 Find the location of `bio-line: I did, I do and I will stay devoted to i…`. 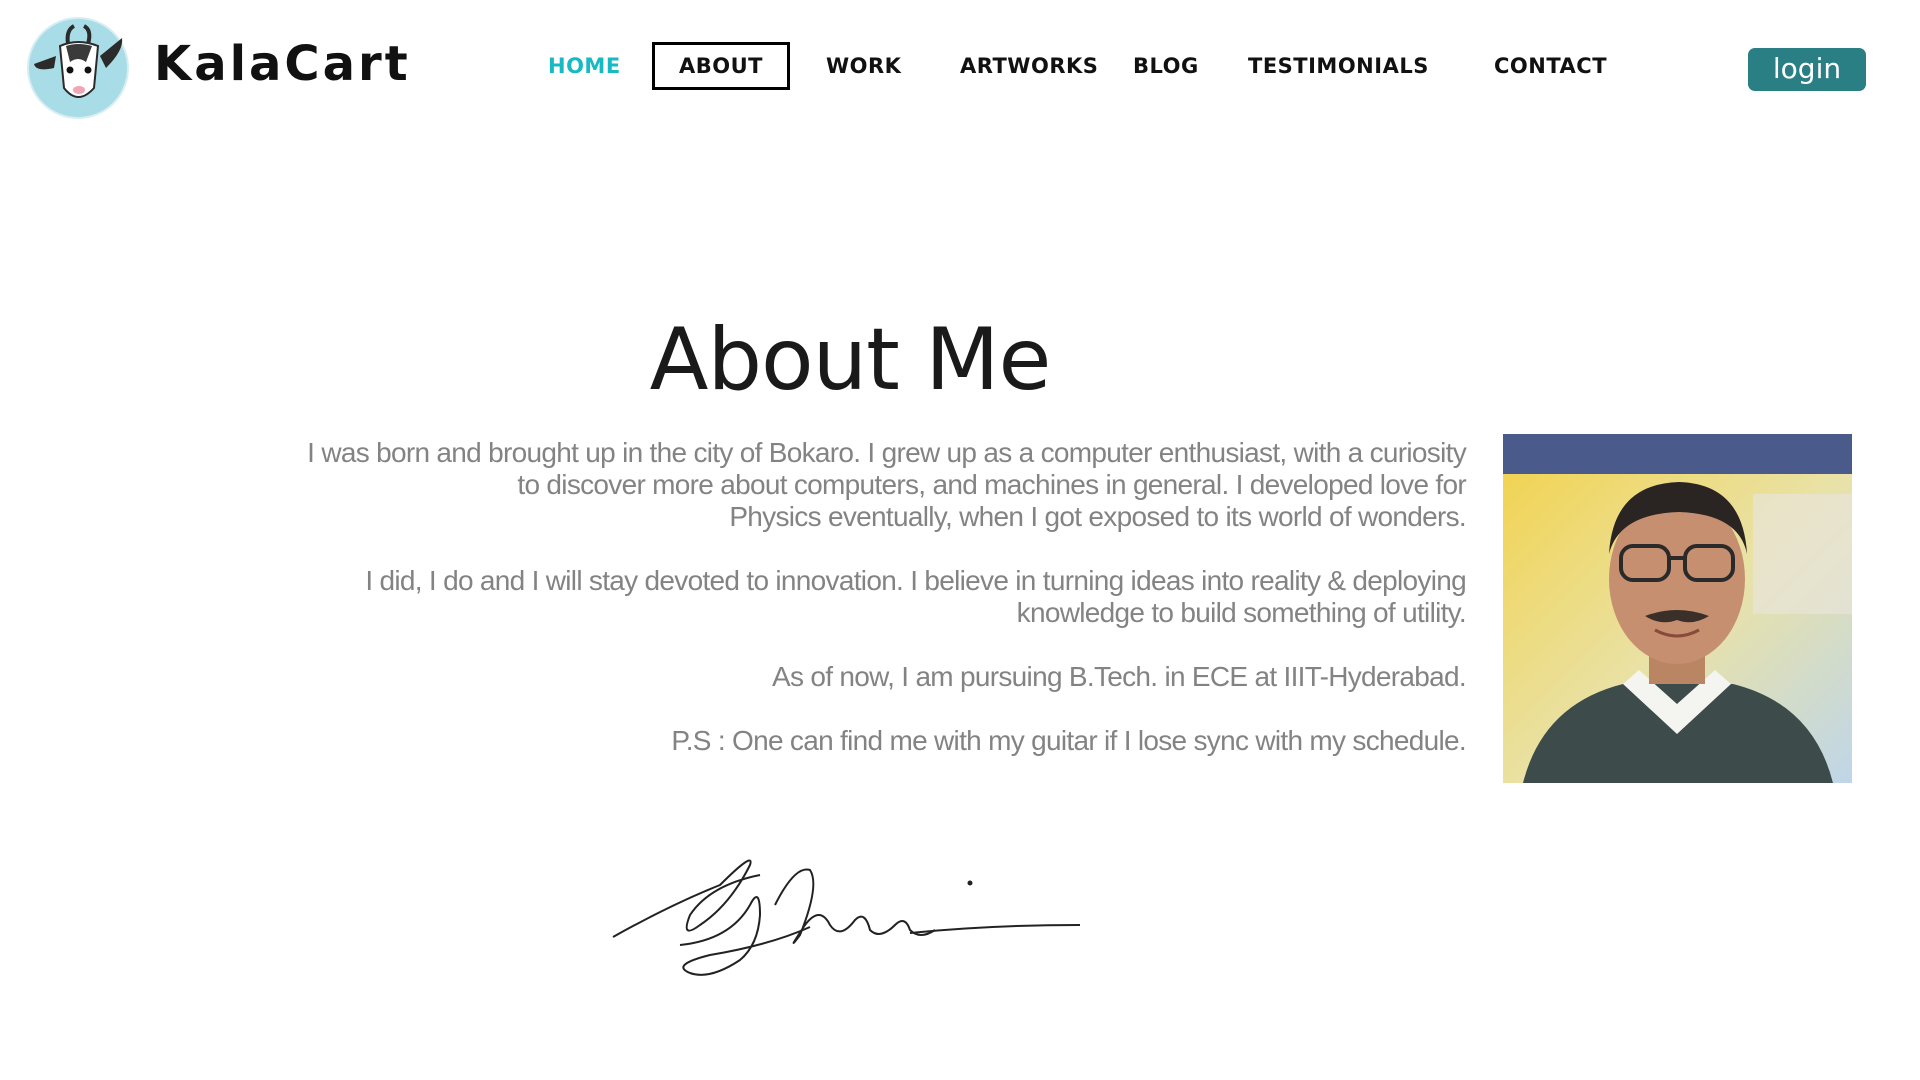

bio-line: I did, I do and I will stay devoted to i… is located at coordinates (915, 580).